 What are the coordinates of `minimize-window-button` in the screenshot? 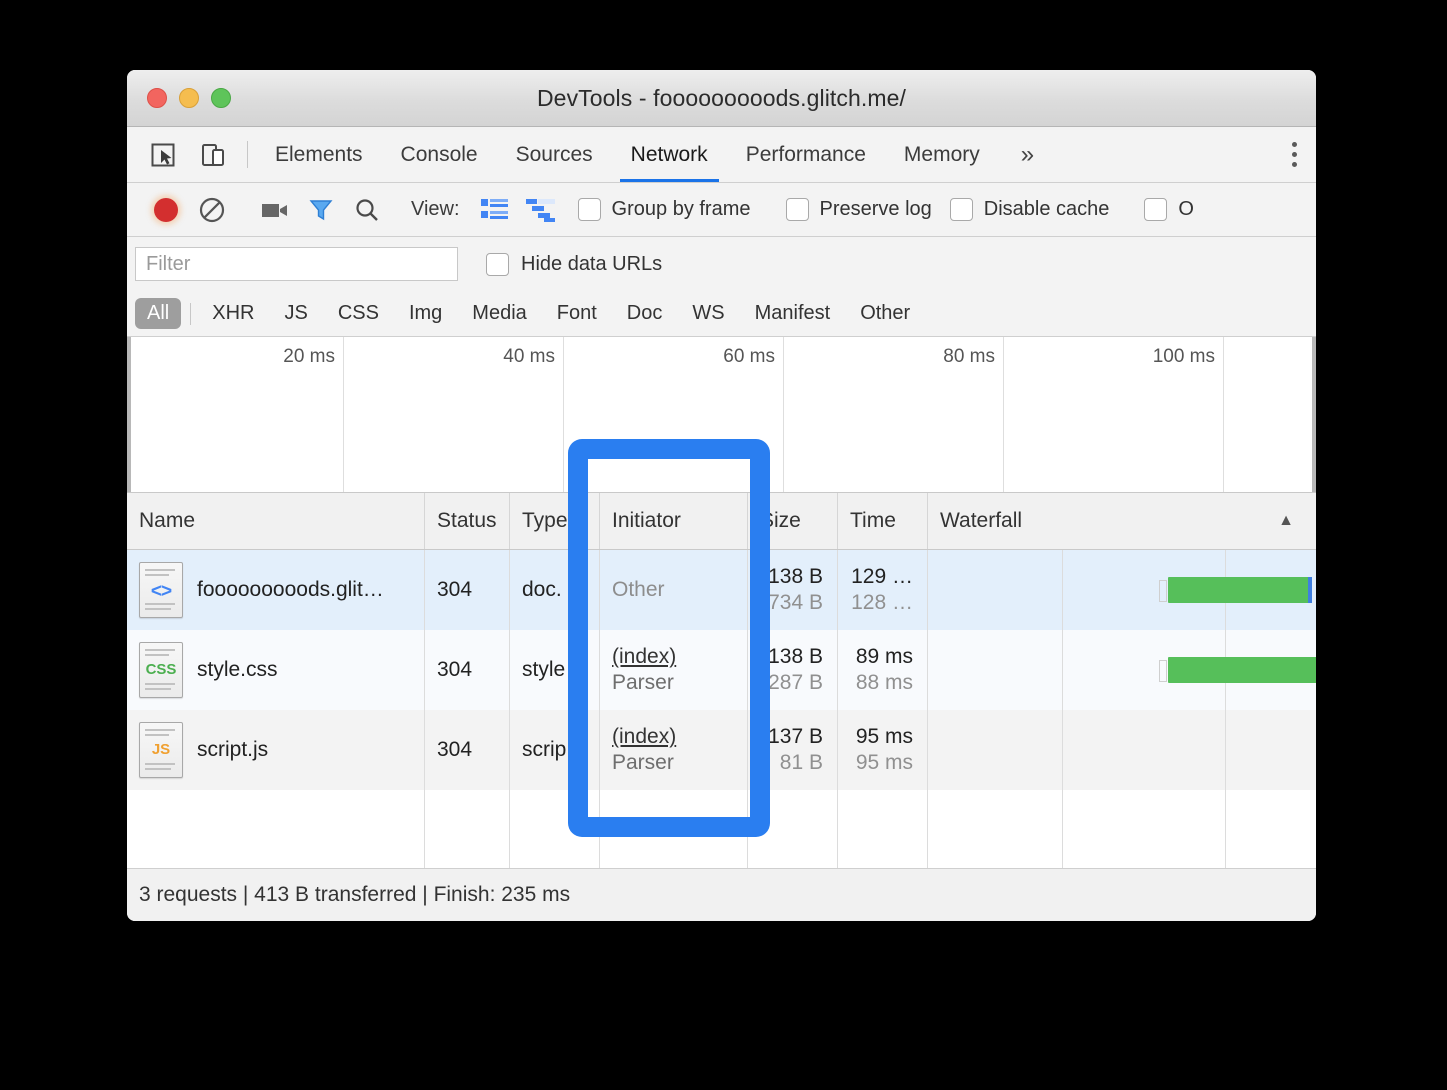 It's located at (189, 98).